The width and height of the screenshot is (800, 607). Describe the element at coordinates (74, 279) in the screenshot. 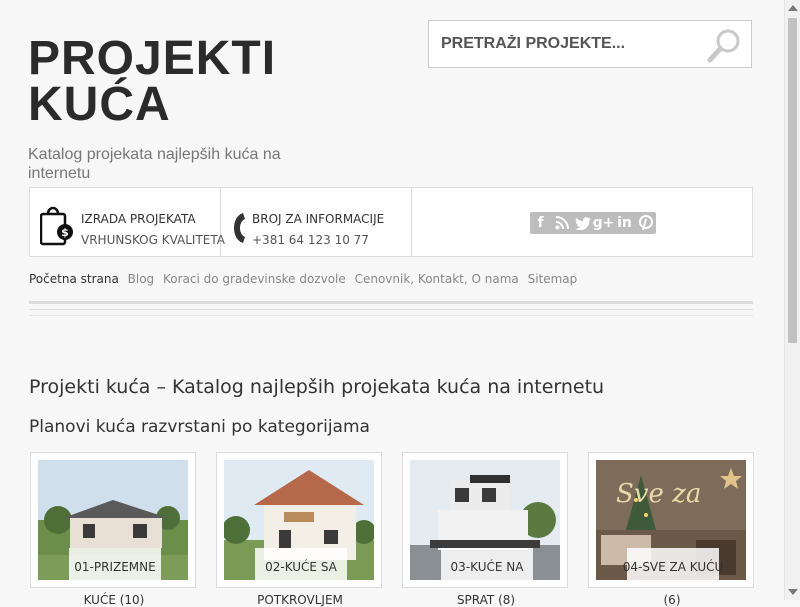

I see `nav-item-home: Početna strana` at that location.